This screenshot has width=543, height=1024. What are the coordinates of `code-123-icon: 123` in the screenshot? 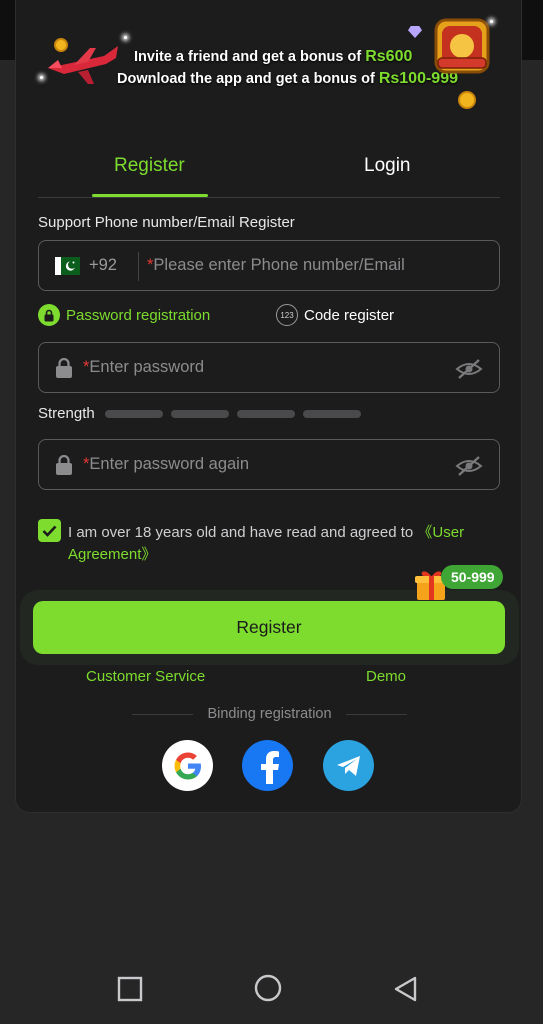 It's located at (287, 315).